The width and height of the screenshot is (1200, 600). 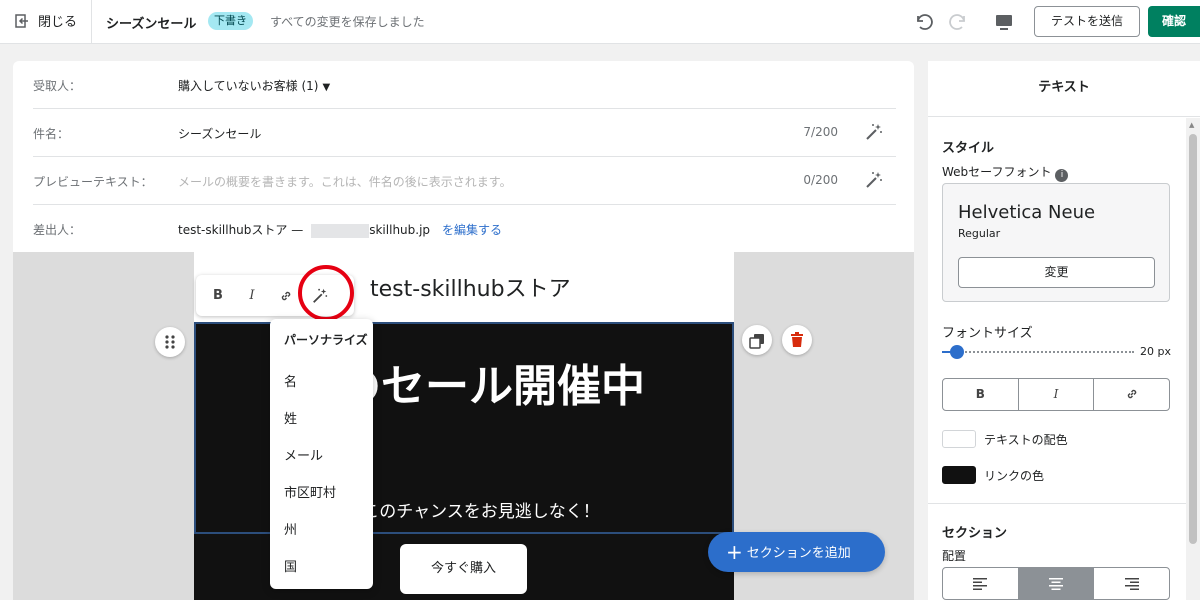 What do you see at coordinates (230, 21) in the screenshot?
I see `status-badge: 下書き` at bounding box center [230, 21].